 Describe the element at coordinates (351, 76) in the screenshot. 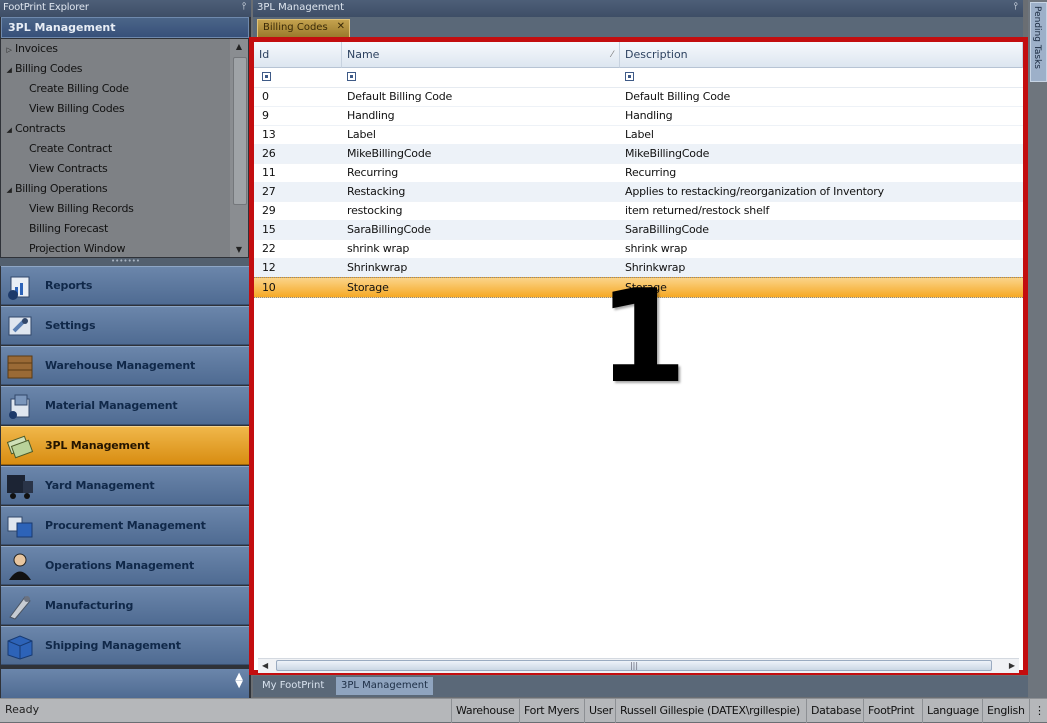

I see `filter-name-icon` at that location.